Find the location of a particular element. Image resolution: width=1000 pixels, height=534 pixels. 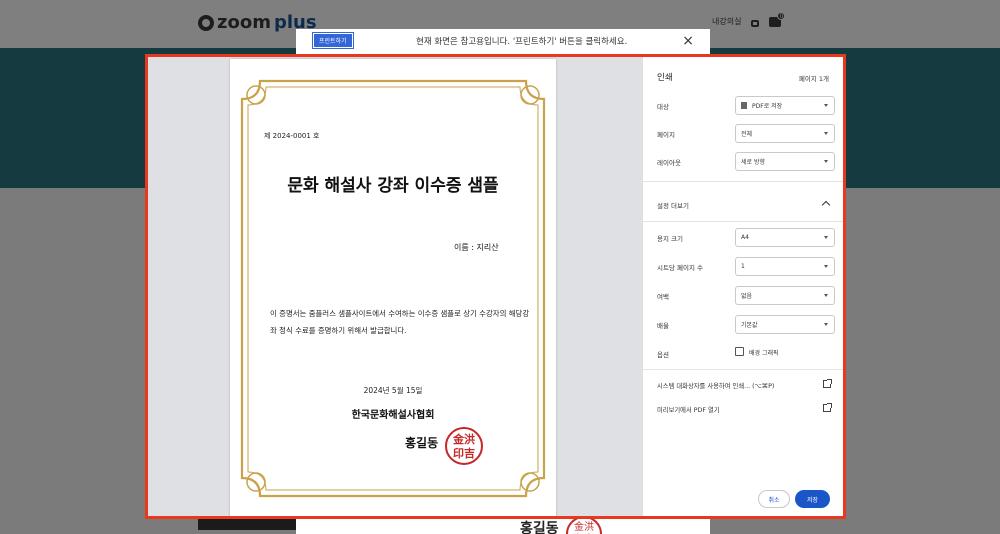

popup-seal-icon: 金洪印吉 is located at coordinates (584, 526).